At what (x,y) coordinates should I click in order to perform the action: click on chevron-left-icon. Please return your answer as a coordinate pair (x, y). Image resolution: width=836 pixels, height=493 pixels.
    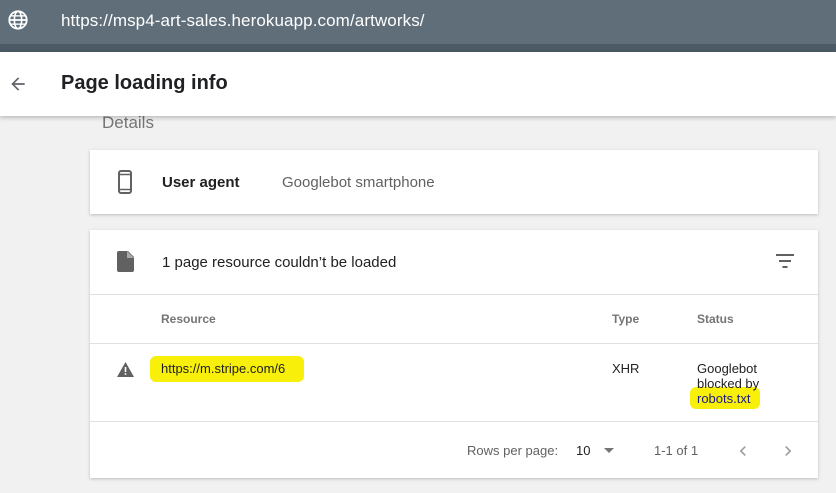
    Looking at the image, I should click on (743, 451).